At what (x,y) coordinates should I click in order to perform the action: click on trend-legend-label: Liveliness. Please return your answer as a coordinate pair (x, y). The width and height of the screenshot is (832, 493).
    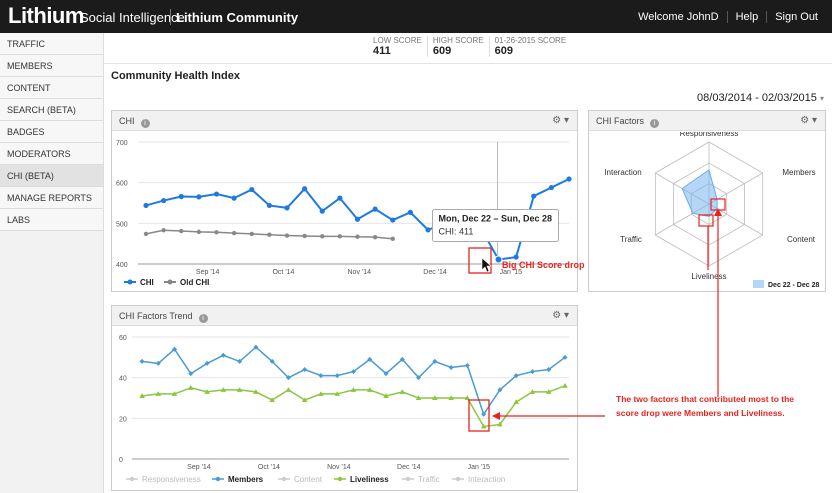
    Looking at the image, I should click on (369, 479).